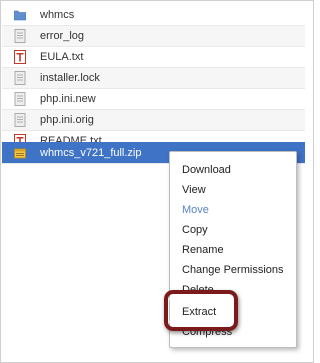  I want to click on file-name: installer.lock, so click(70, 78).